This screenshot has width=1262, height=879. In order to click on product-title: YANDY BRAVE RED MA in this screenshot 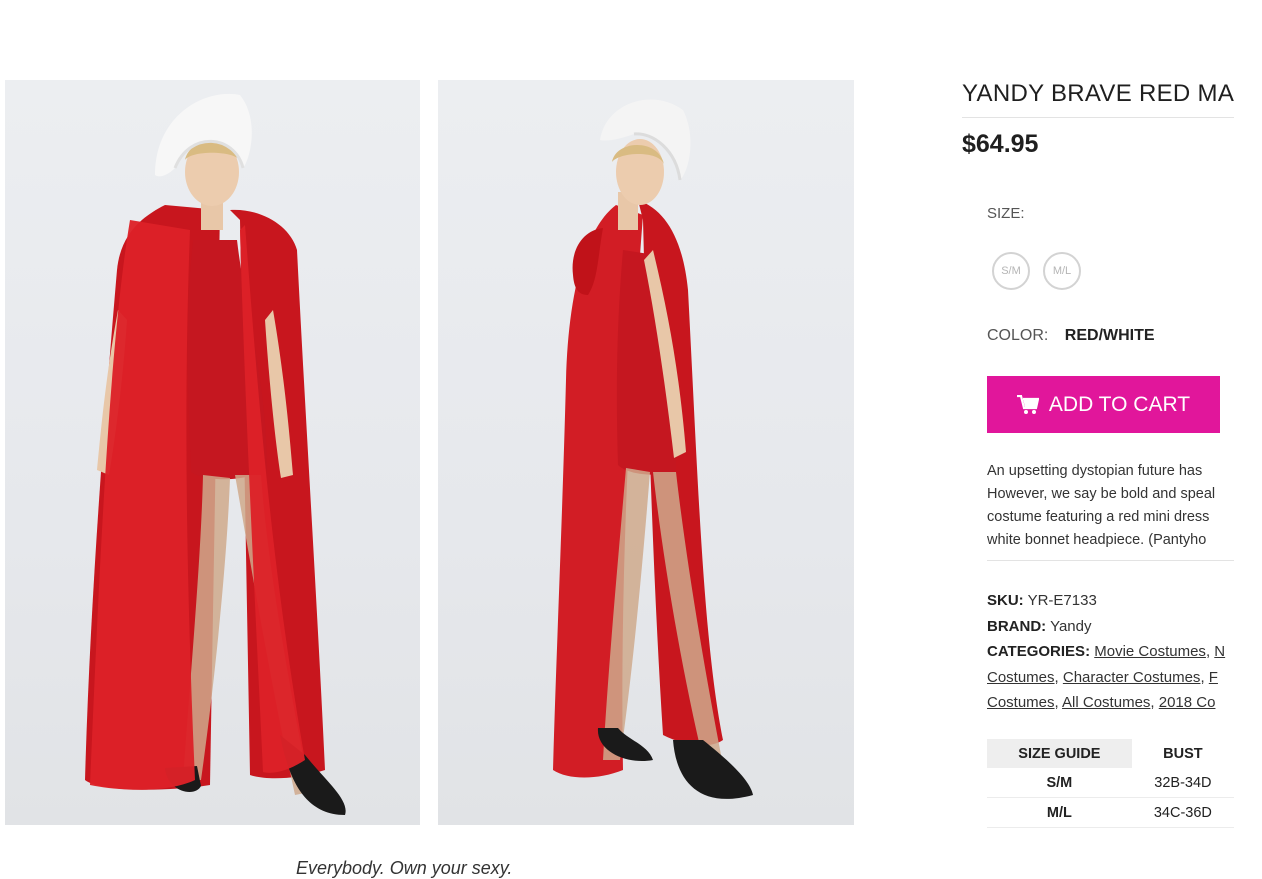, I will do `click(1098, 93)`.